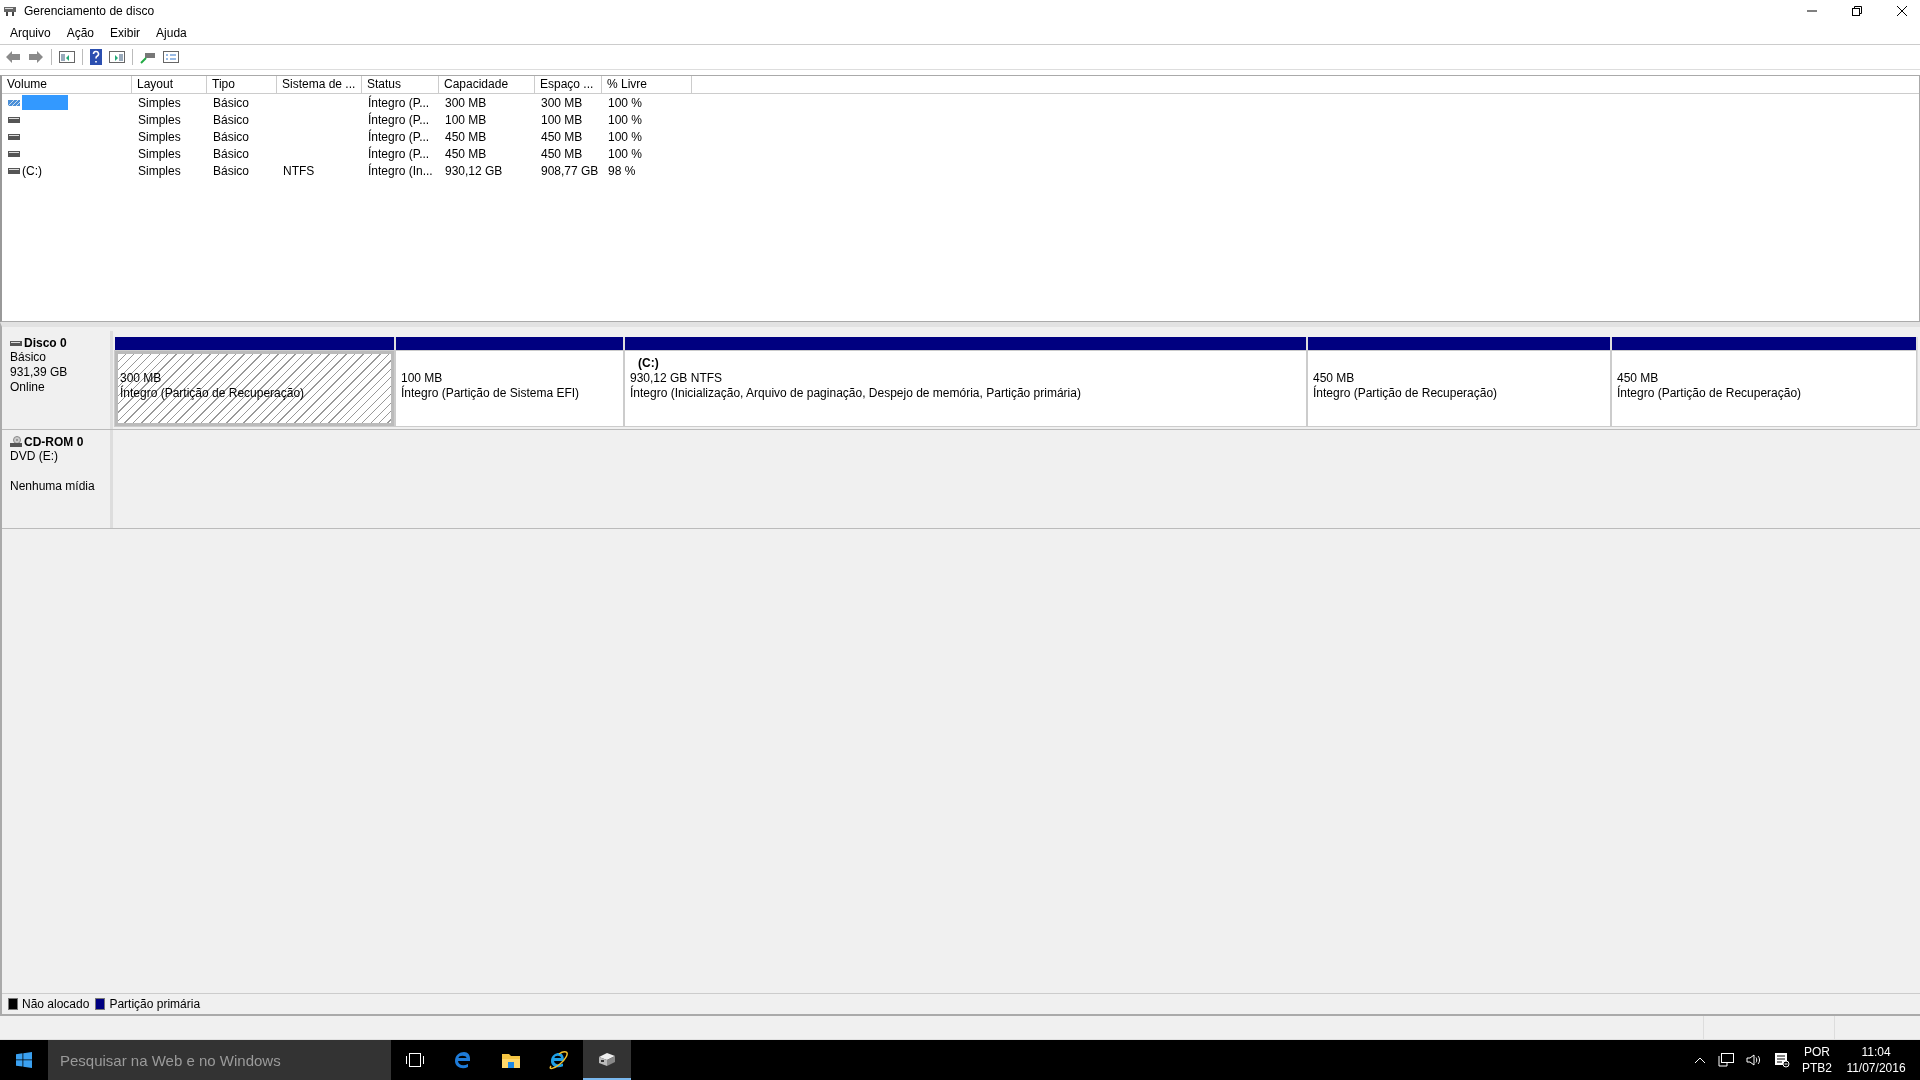  What do you see at coordinates (16, 442) in the screenshot?
I see `cd-drive-icon` at bounding box center [16, 442].